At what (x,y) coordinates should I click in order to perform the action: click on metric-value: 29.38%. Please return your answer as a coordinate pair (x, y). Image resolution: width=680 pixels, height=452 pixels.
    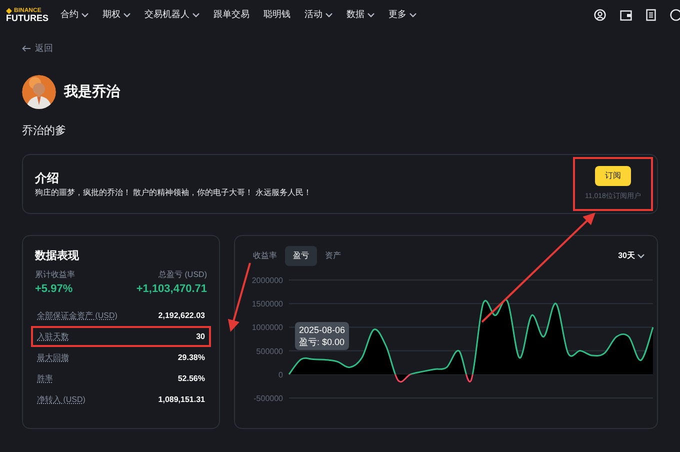
    Looking at the image, I should click on (191, 358).